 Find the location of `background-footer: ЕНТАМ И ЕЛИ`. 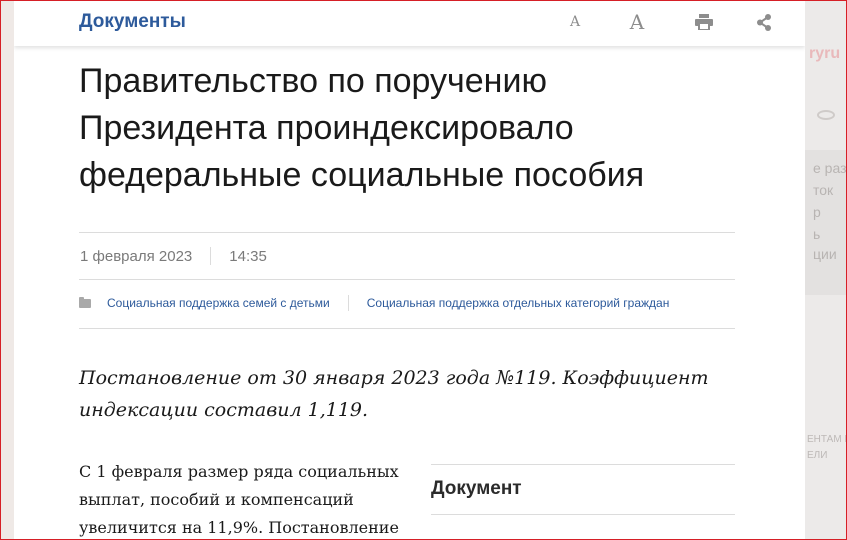

background-footer: ЕНТАМ И ЕЛИ is located at coordinates (827, 448).